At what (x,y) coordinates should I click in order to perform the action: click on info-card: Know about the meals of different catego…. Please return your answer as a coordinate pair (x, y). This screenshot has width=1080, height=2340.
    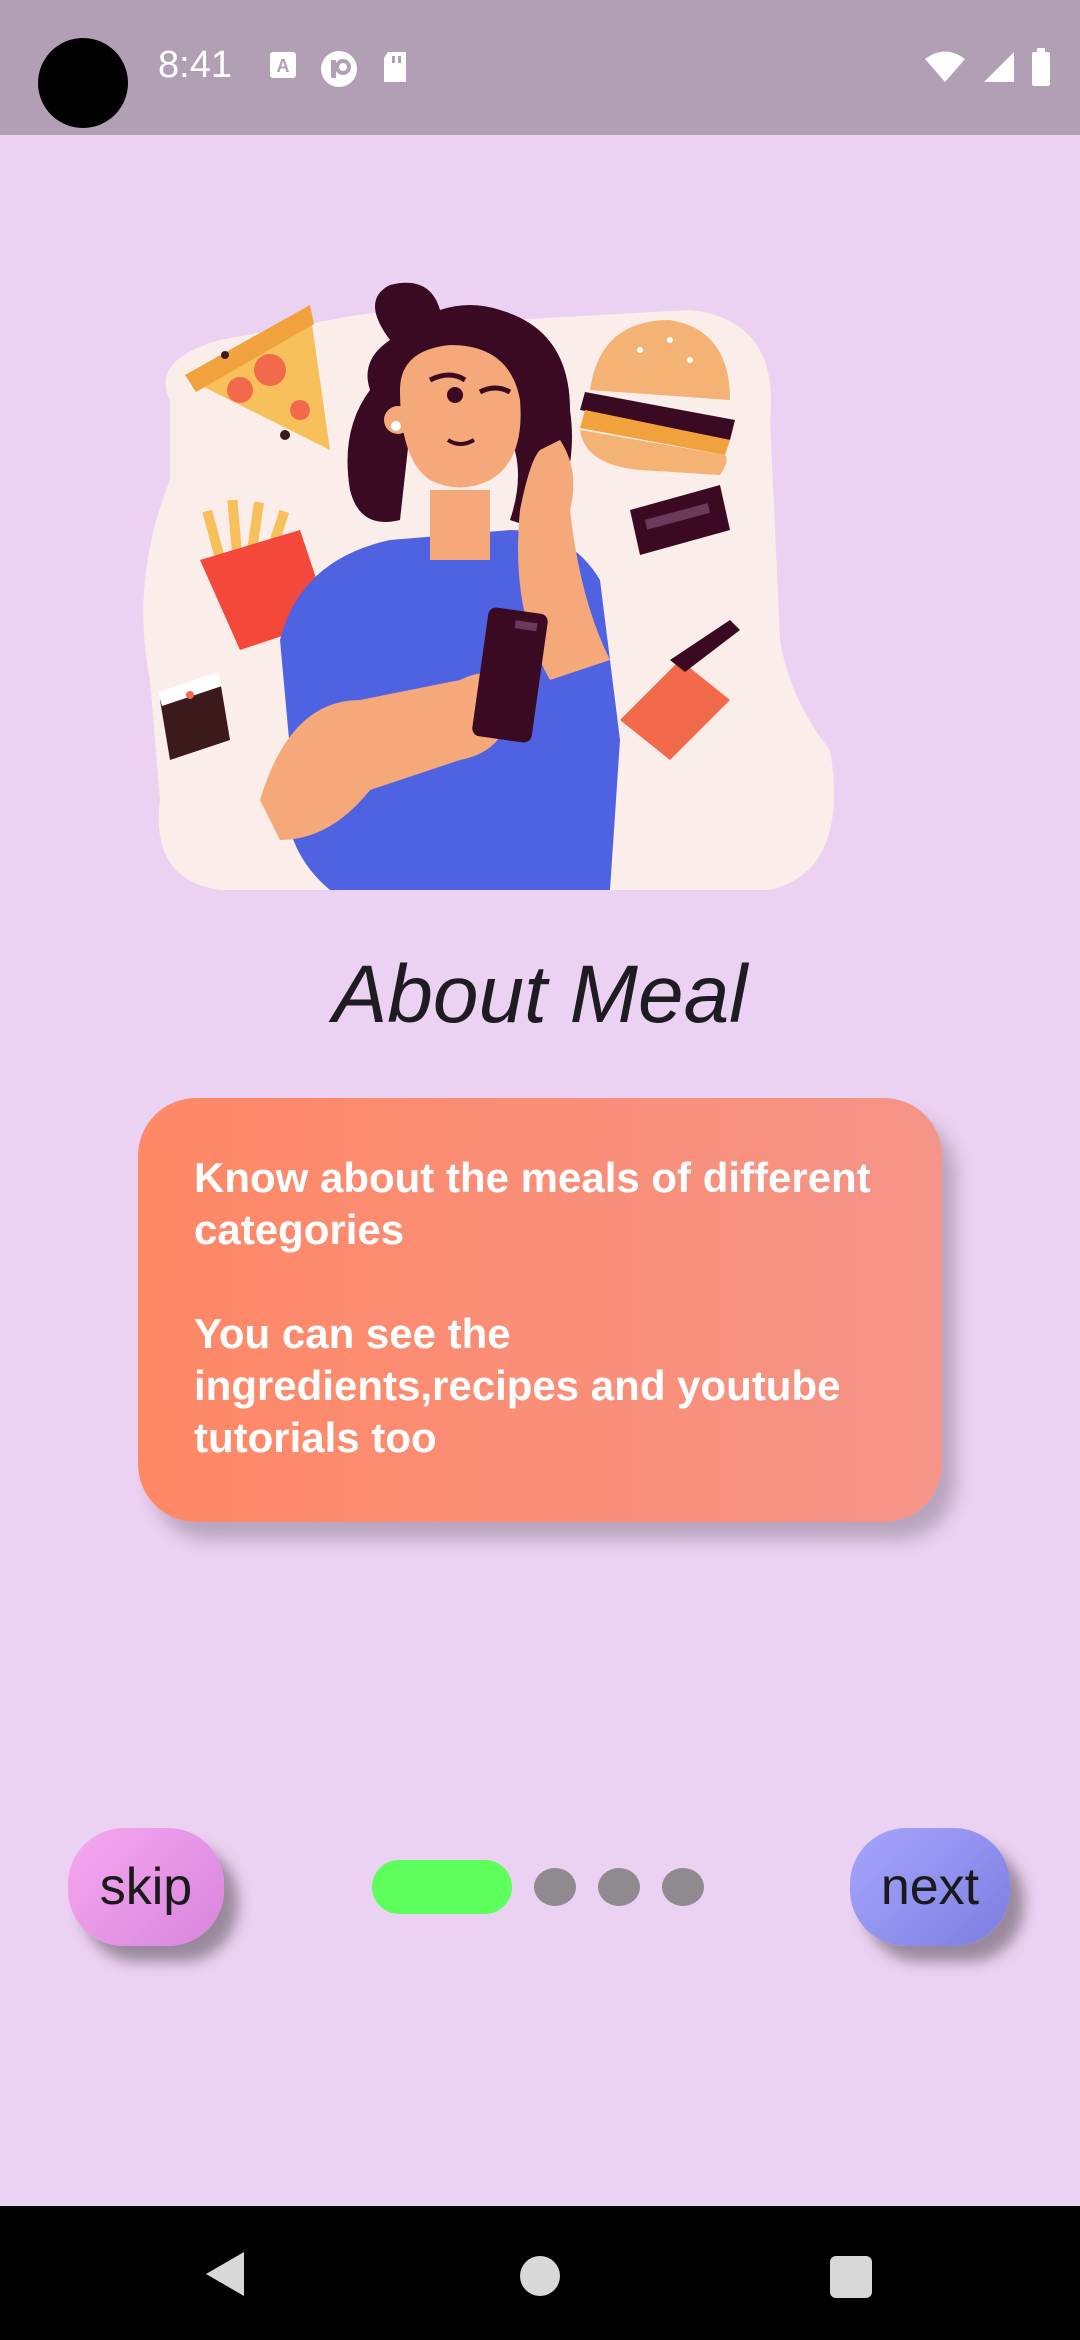
    Looking at the image, I should click on (540, 1310).